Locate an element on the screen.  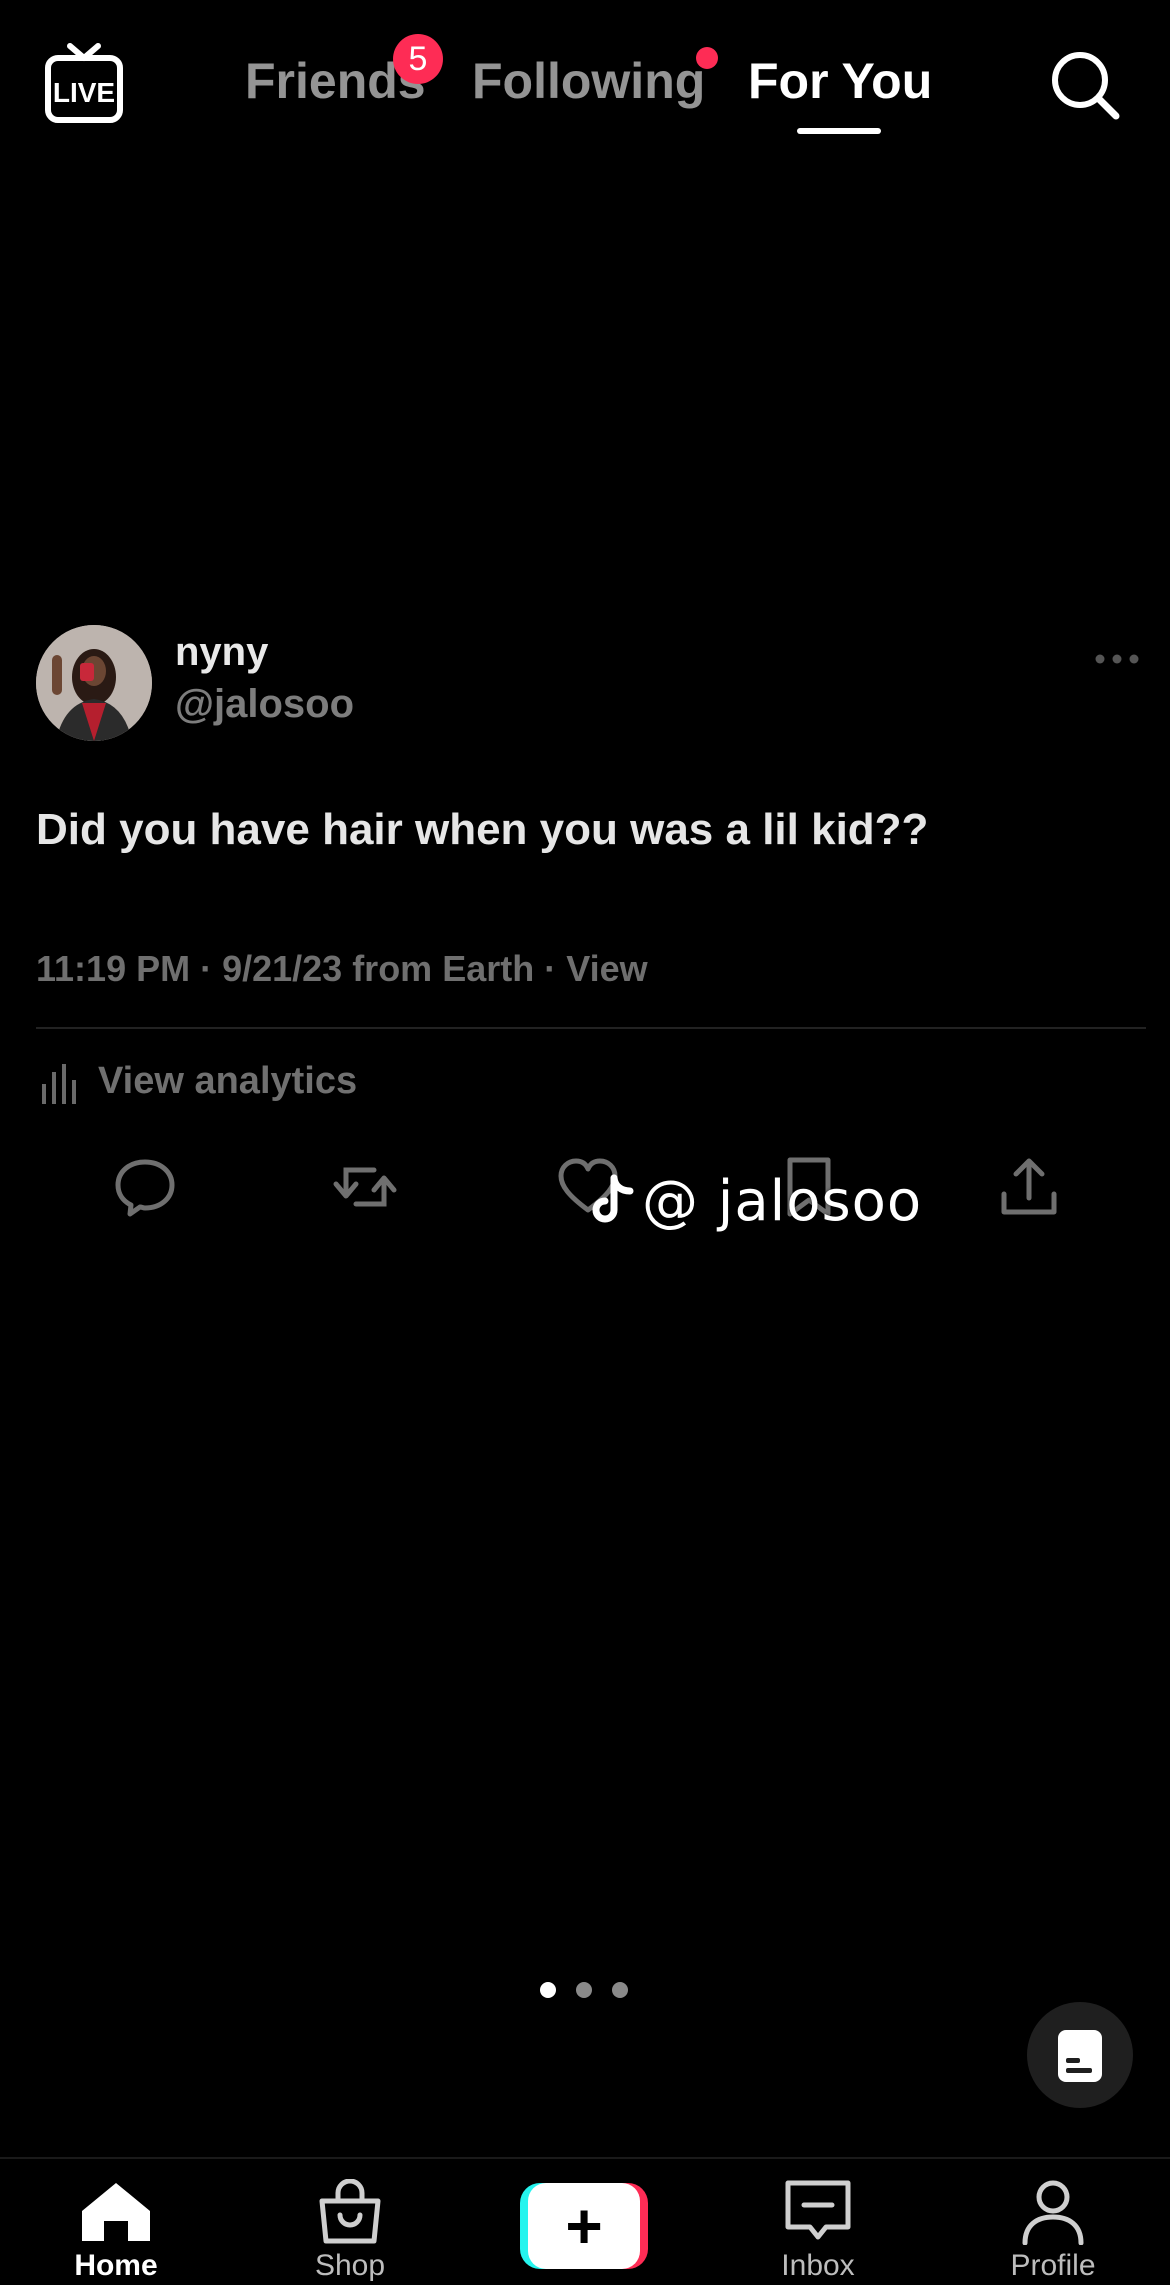
home-icon is located at coordinates (116, 2212).